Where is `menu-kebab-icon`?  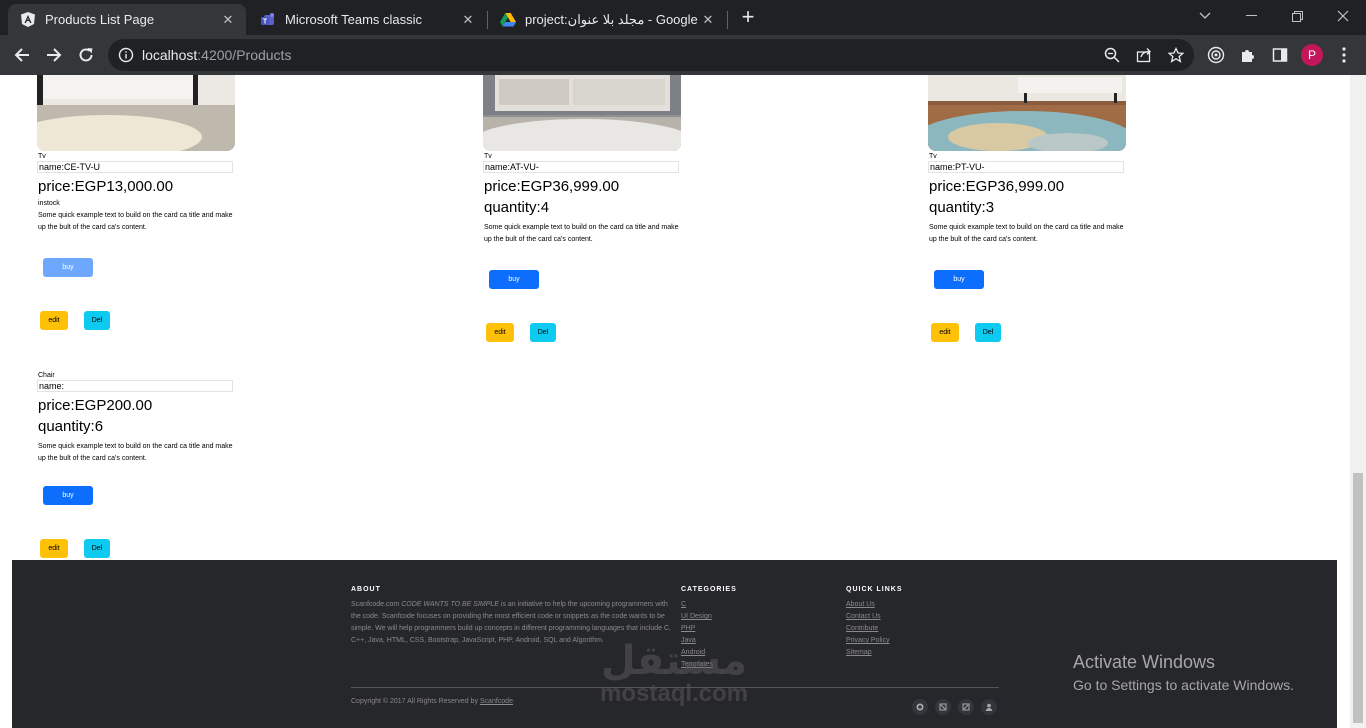
menu-kebab-icon is located at coordinates (1344, 55).